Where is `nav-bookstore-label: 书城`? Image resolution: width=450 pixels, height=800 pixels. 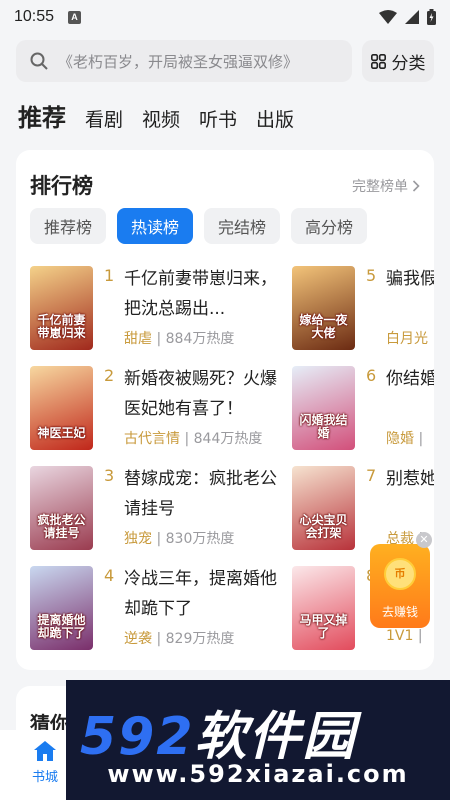 nav-bookstore-label: 书城 is located at coordinates (44, 777).